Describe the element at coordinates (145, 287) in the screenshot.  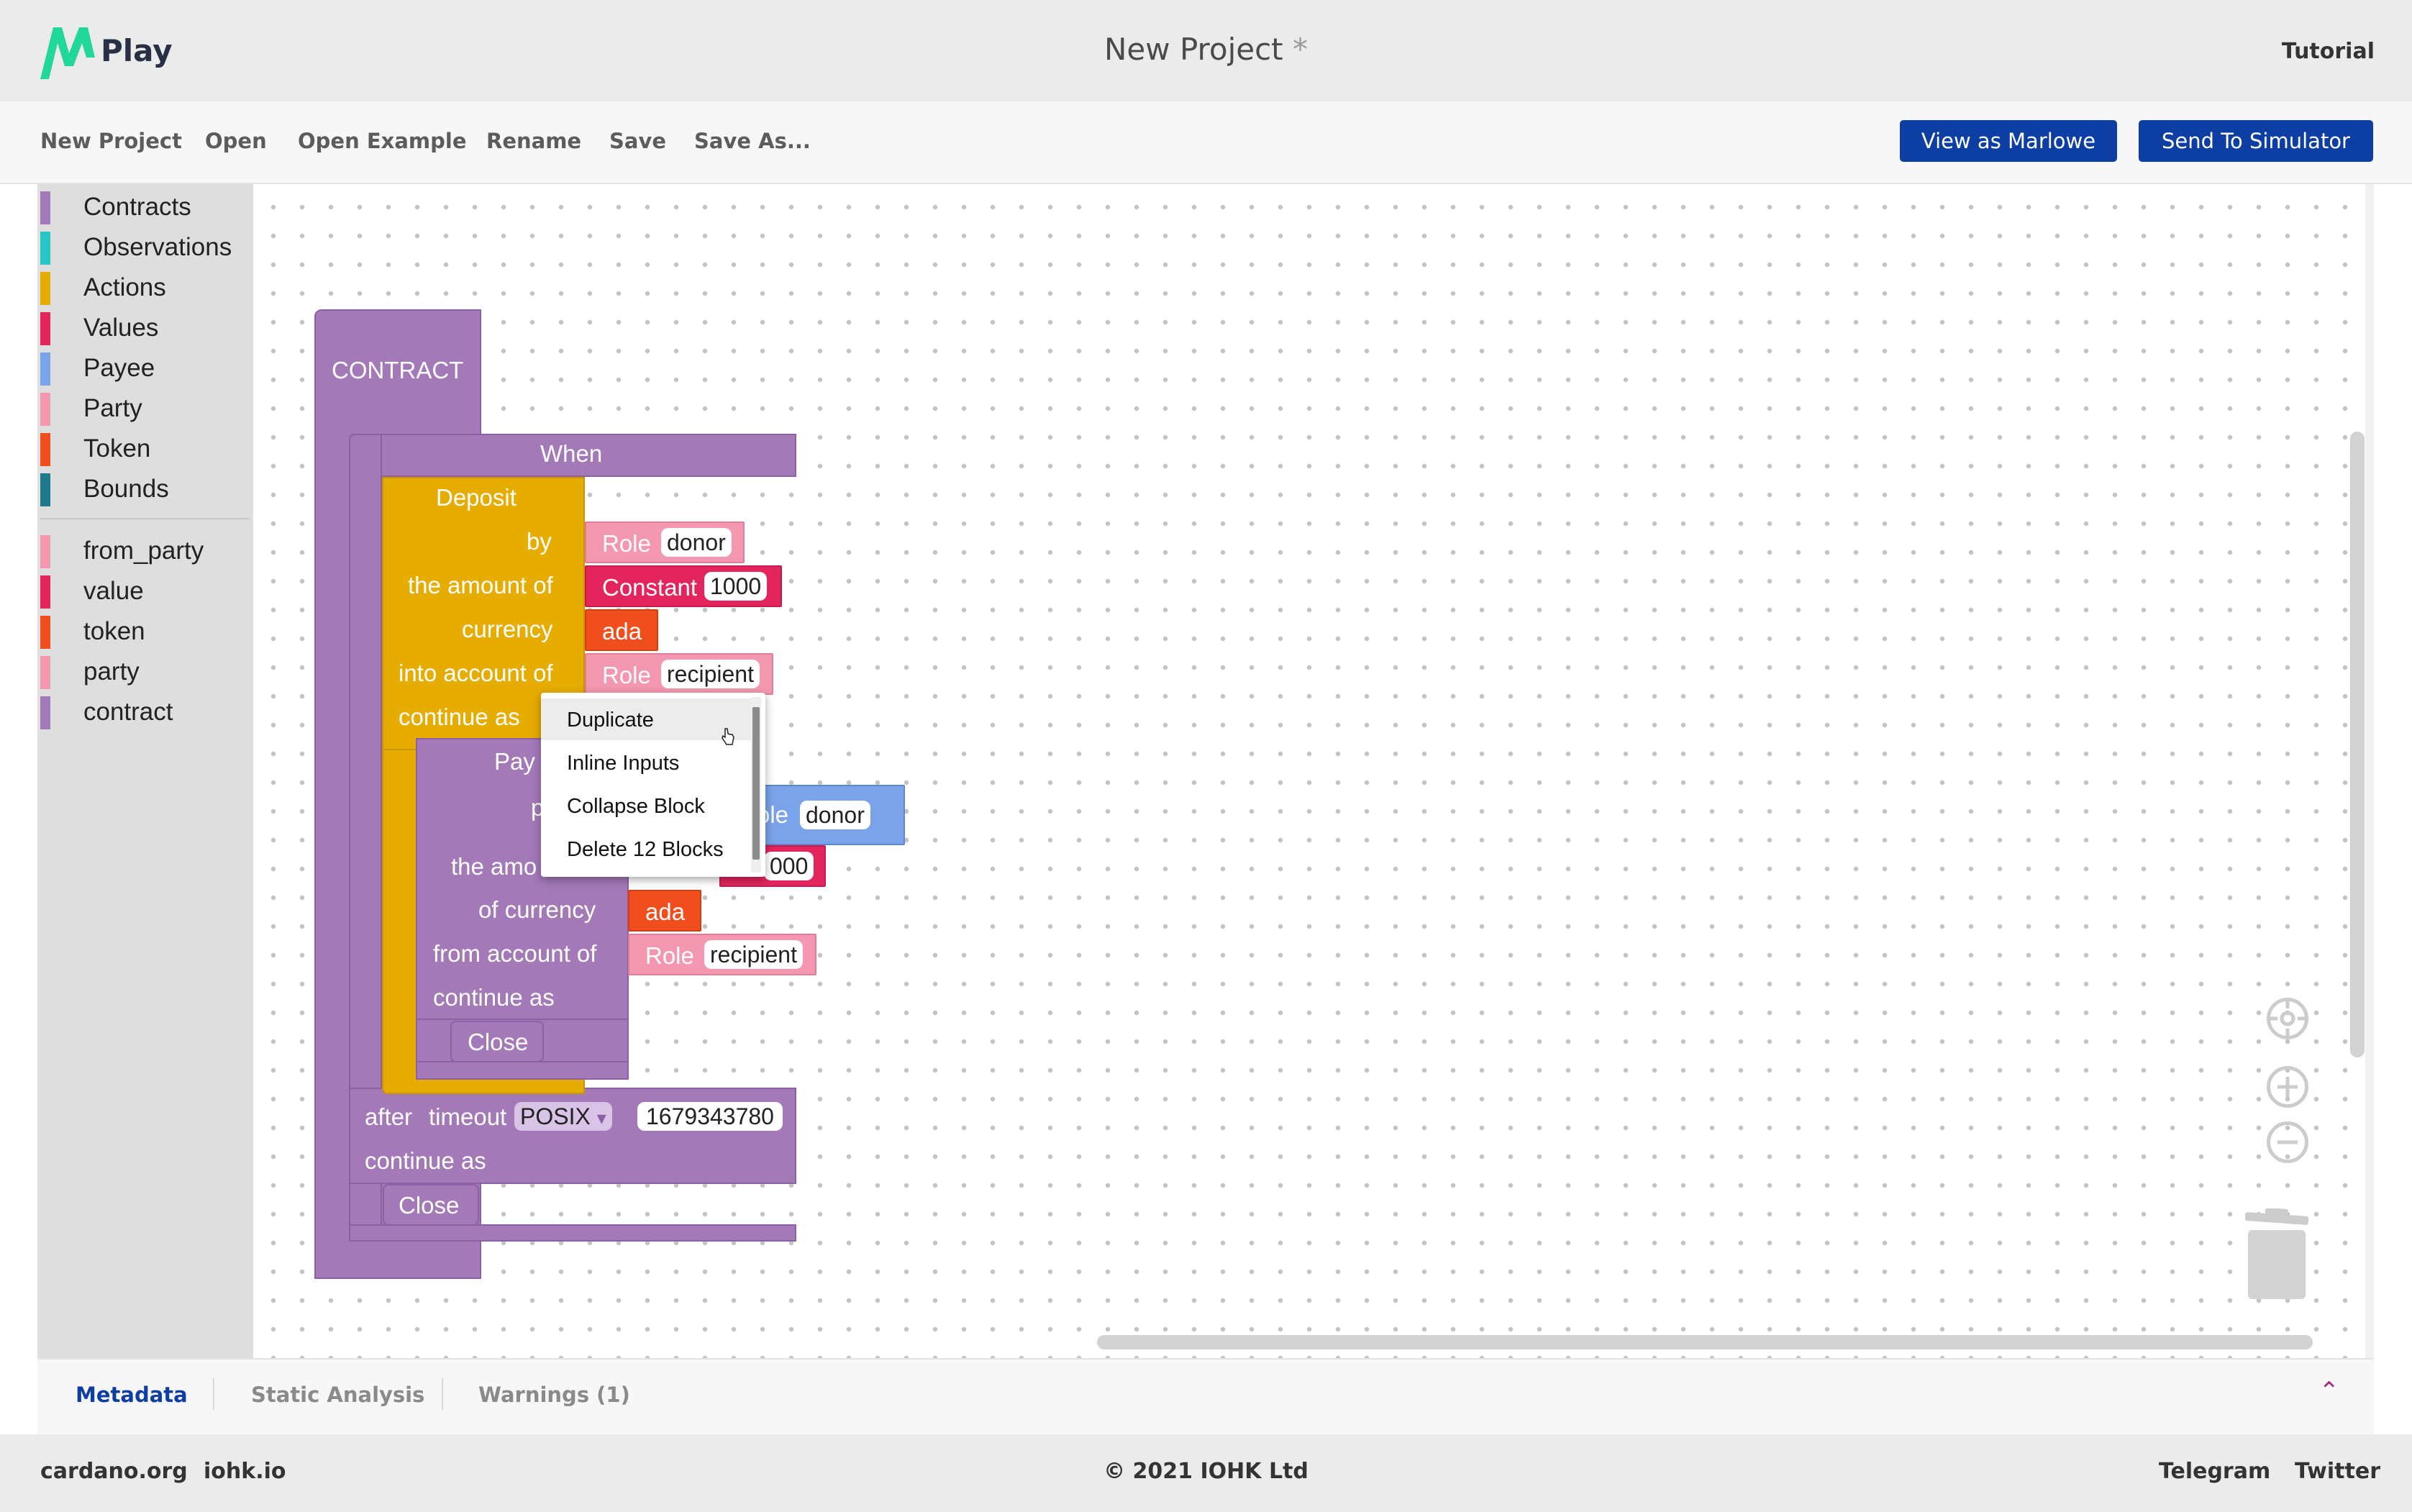
I see `toolbox-category-actions: Actions` at that location.